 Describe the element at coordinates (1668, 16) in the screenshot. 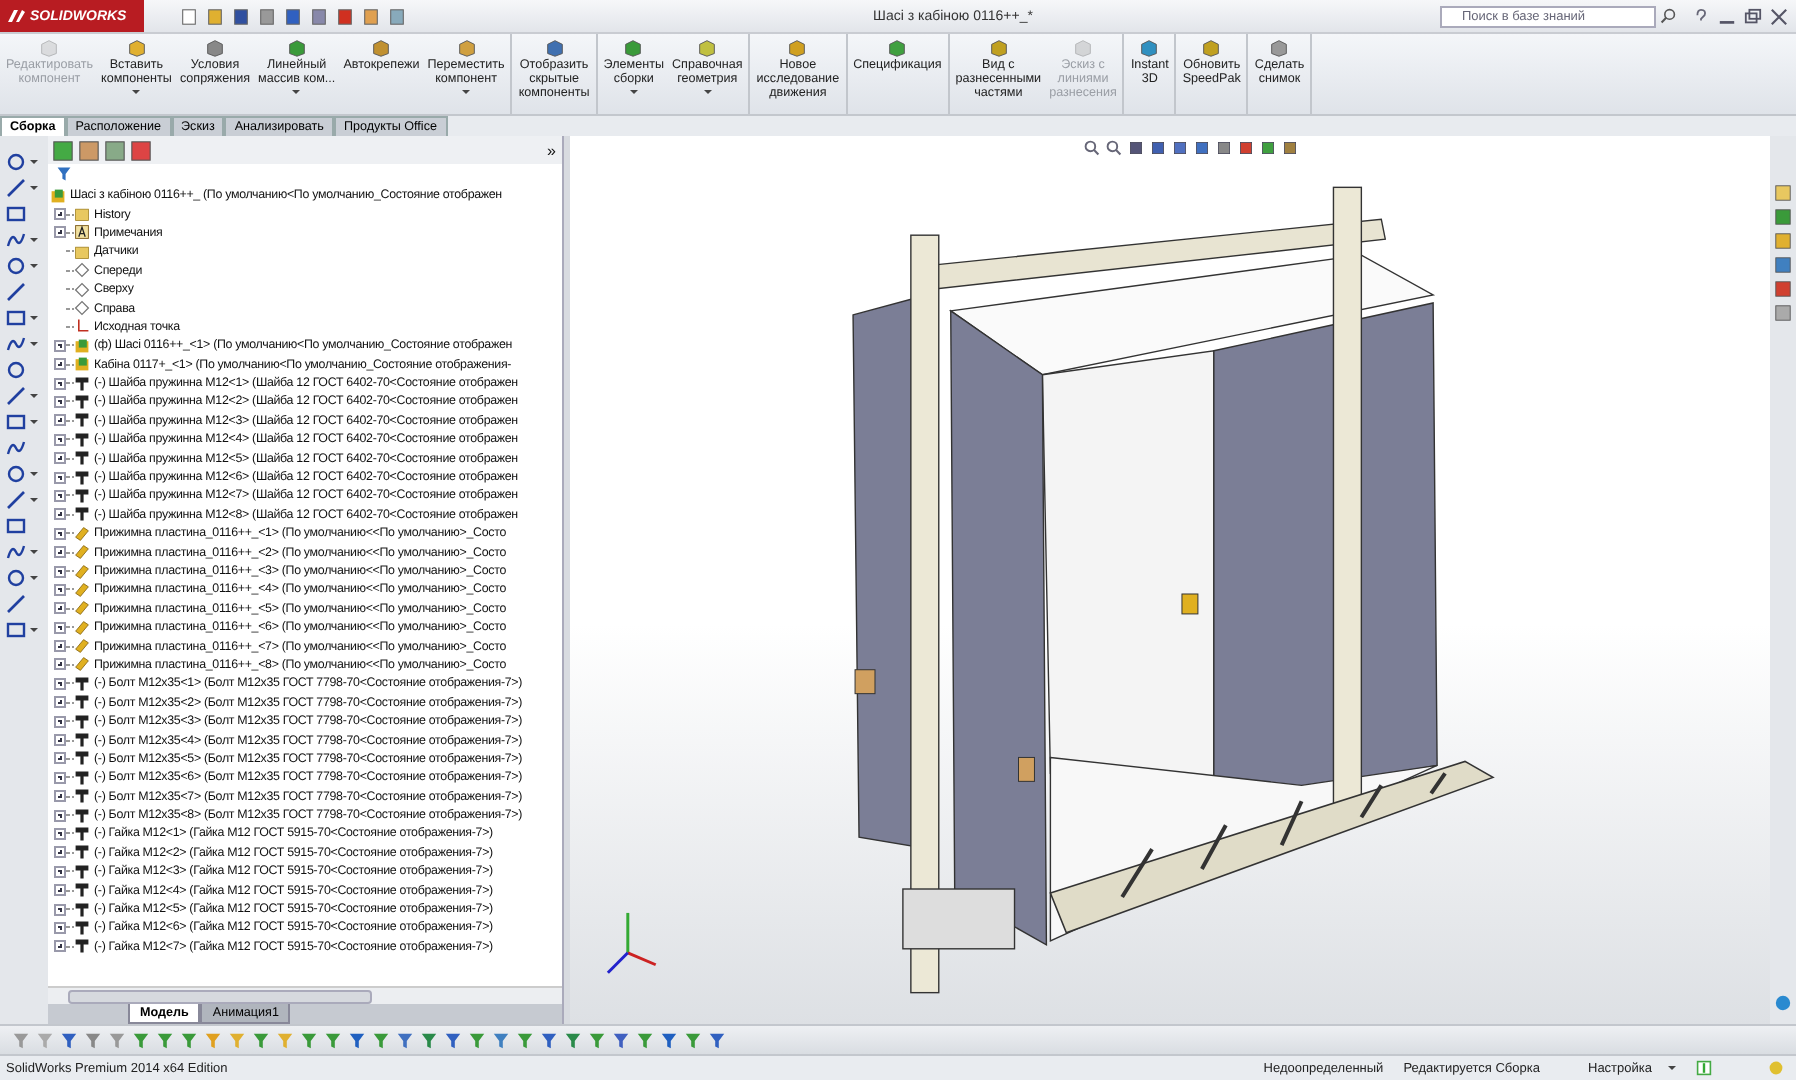

I see `search-icon` at that location.